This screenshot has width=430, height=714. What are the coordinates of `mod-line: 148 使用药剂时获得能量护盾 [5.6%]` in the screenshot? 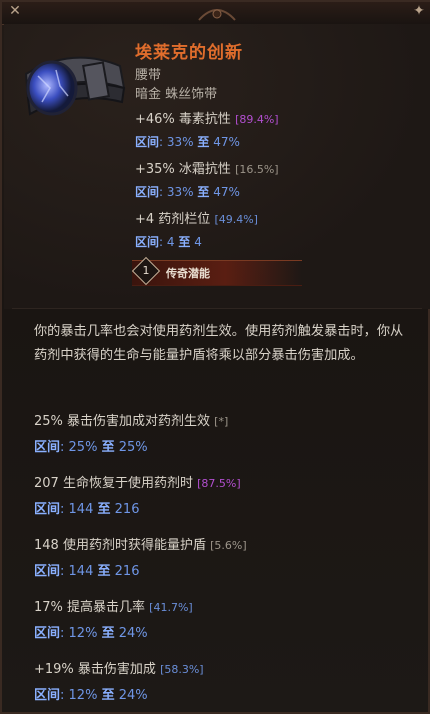 It's located at (140, 543).